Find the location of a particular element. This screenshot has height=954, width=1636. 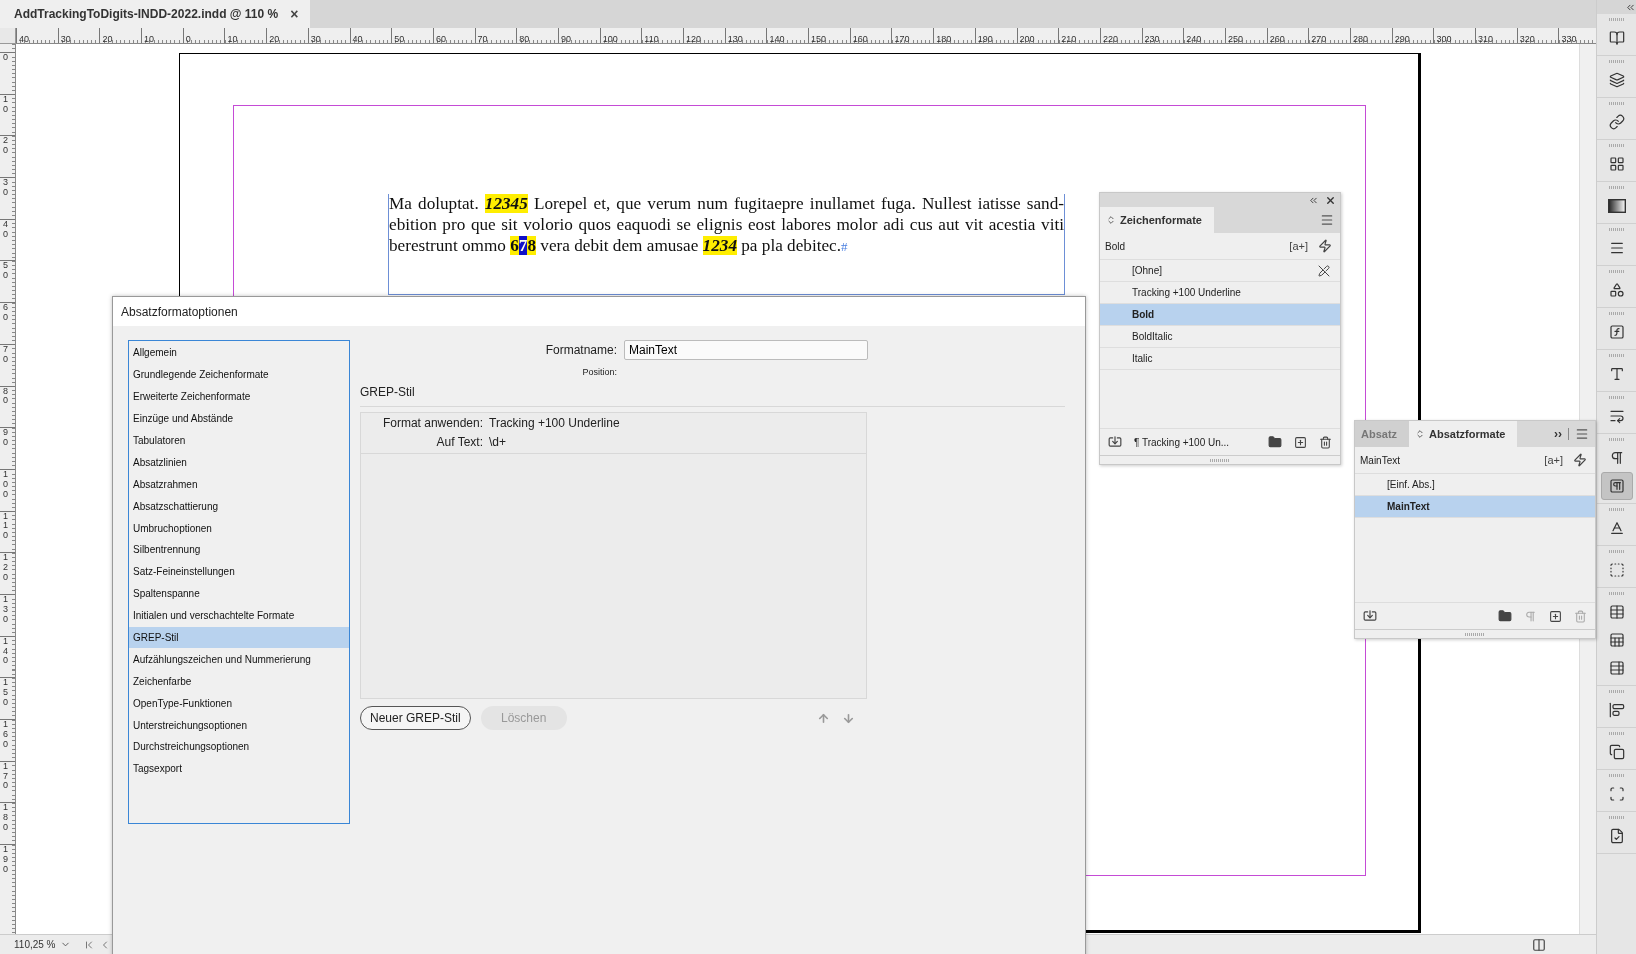

category-item: Unterstreichungsoptionen is located at coordinates (239, 725).